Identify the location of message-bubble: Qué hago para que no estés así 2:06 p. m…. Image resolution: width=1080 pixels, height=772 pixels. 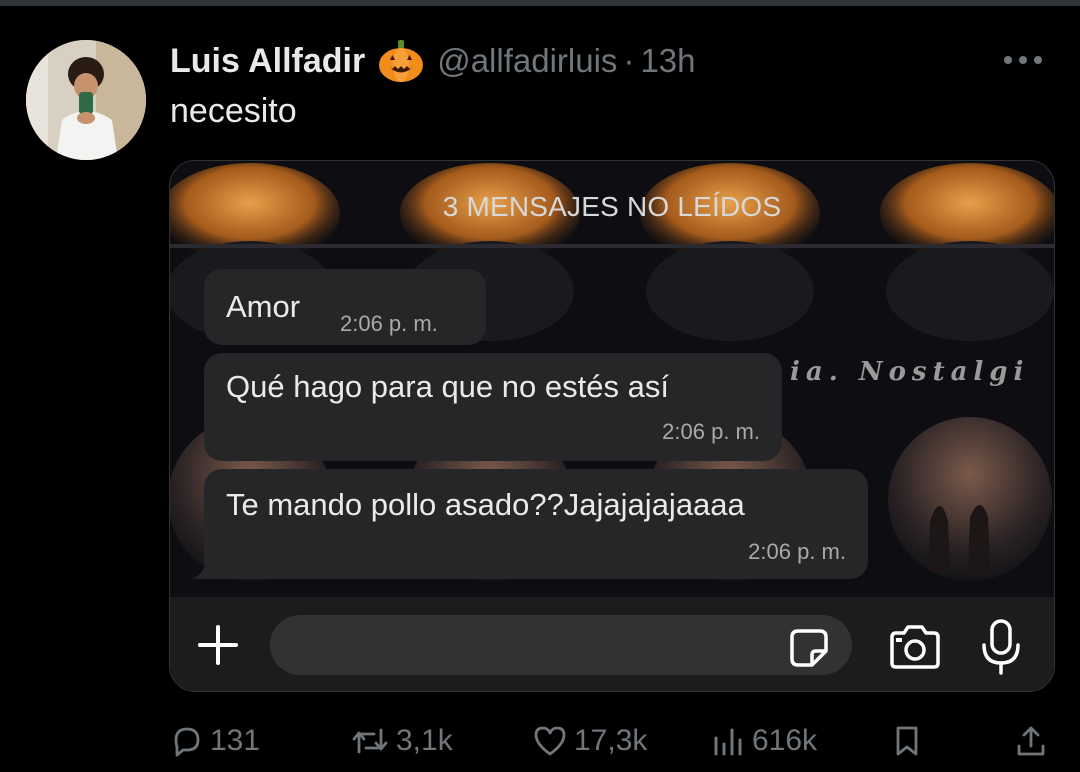
(493, 407).